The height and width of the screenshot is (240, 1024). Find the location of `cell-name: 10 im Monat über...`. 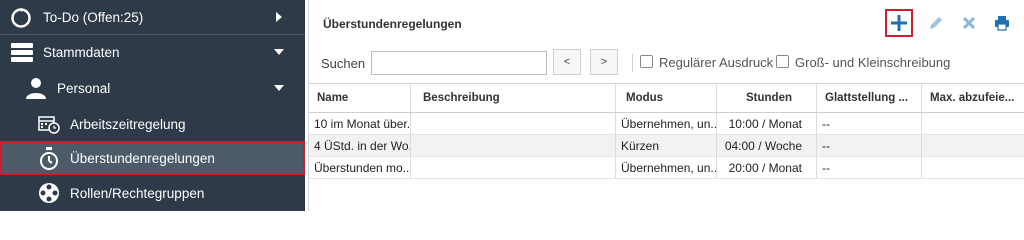

cell-name: 10 im Monat über... is located at coordinates (360, 123).